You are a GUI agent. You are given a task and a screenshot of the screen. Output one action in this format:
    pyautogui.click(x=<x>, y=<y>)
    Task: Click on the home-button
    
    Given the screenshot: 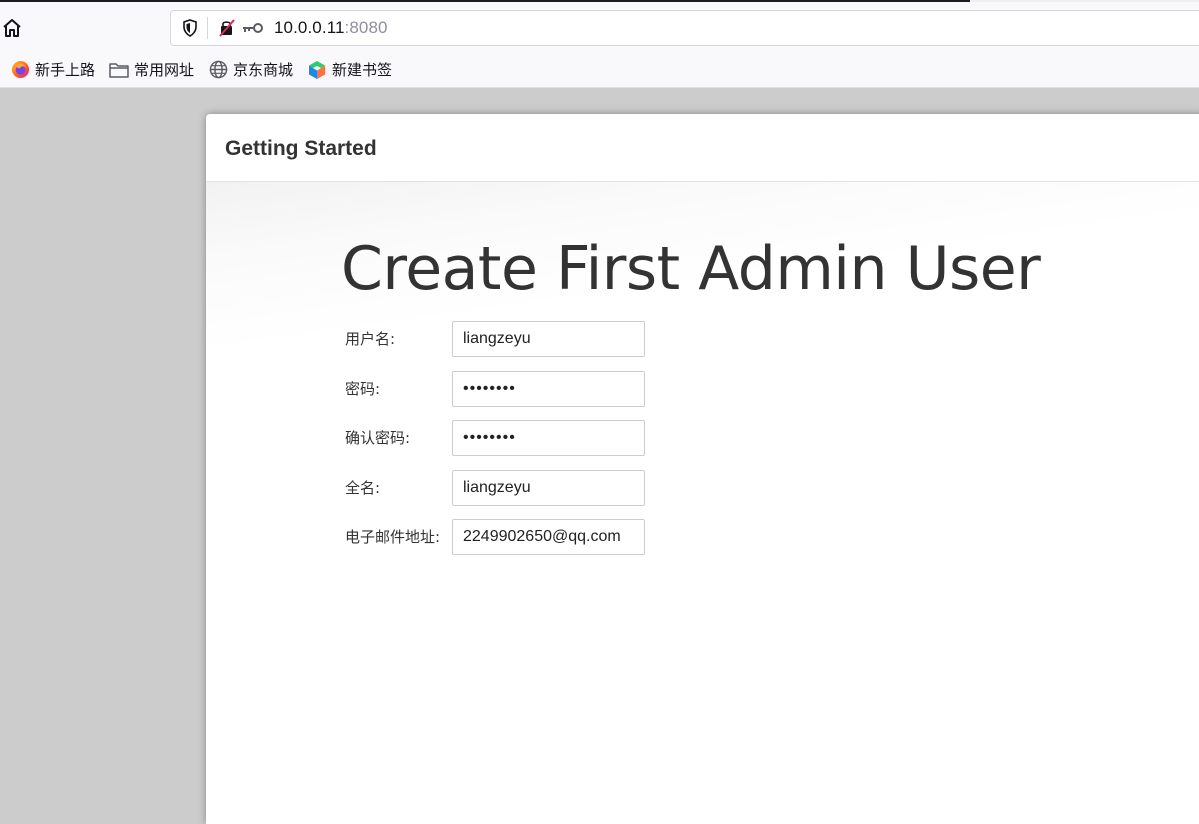 What is the action you would take?
    pyautogui.click(x=12, y=28)
    